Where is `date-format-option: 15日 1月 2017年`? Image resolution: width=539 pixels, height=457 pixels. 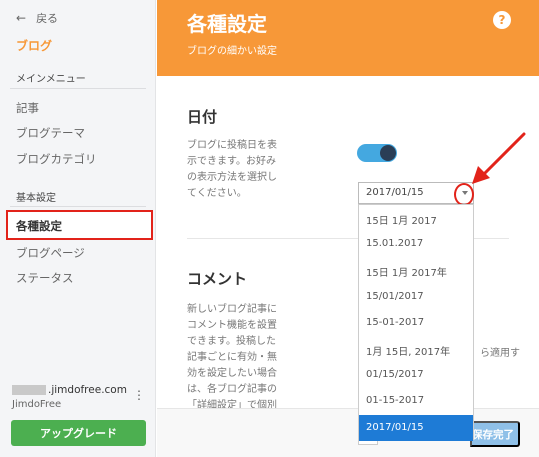 date-format-option: 15日 1月 2017年 is located at coordinates (416, 270).